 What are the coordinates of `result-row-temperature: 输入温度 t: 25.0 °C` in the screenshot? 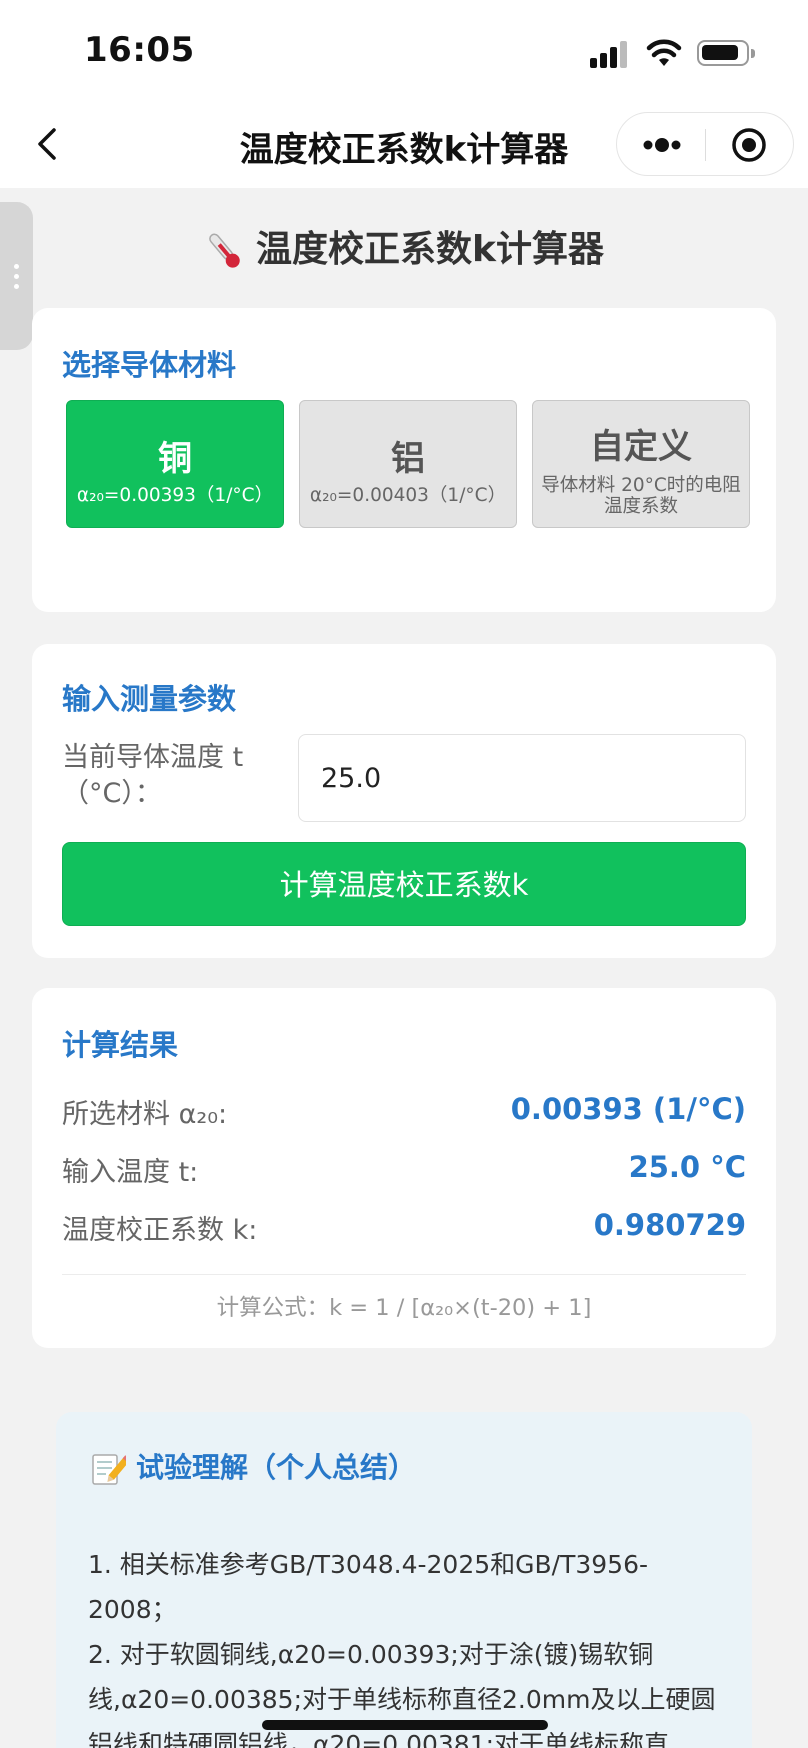 It's located at (404, 1170).